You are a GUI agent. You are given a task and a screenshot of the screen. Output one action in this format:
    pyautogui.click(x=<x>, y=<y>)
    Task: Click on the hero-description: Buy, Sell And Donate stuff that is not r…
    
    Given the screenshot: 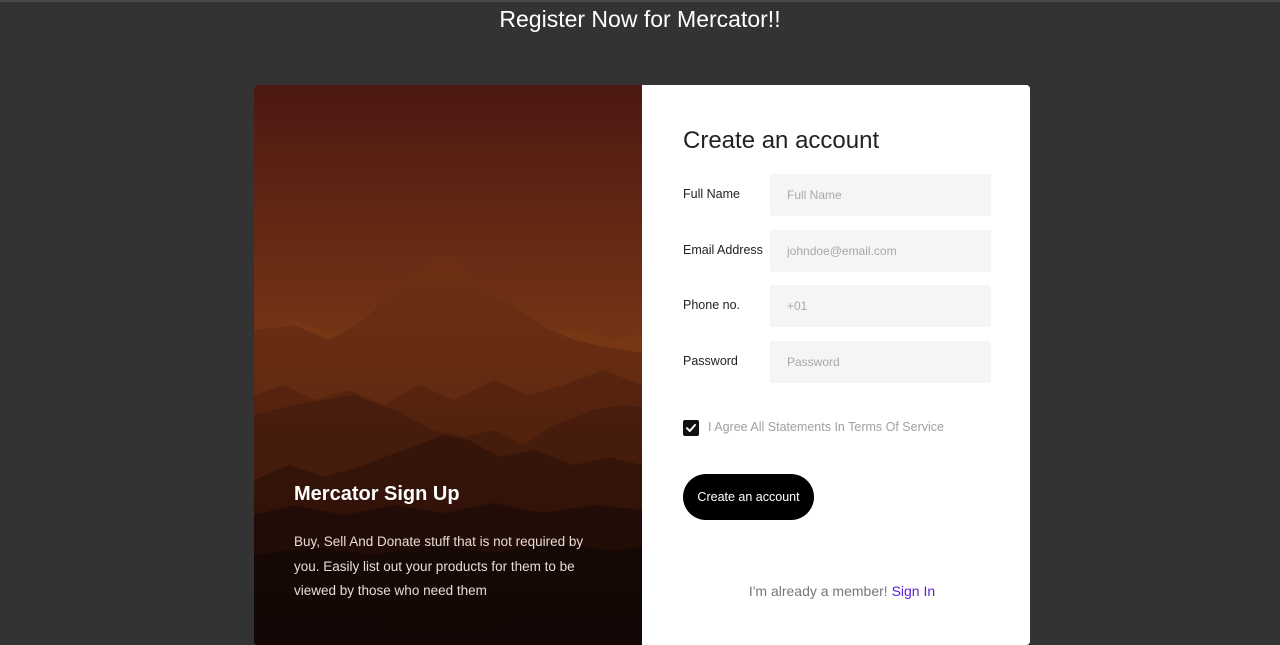 What is the action you would take?
    pyautogui.click(x=439, y=566)
    